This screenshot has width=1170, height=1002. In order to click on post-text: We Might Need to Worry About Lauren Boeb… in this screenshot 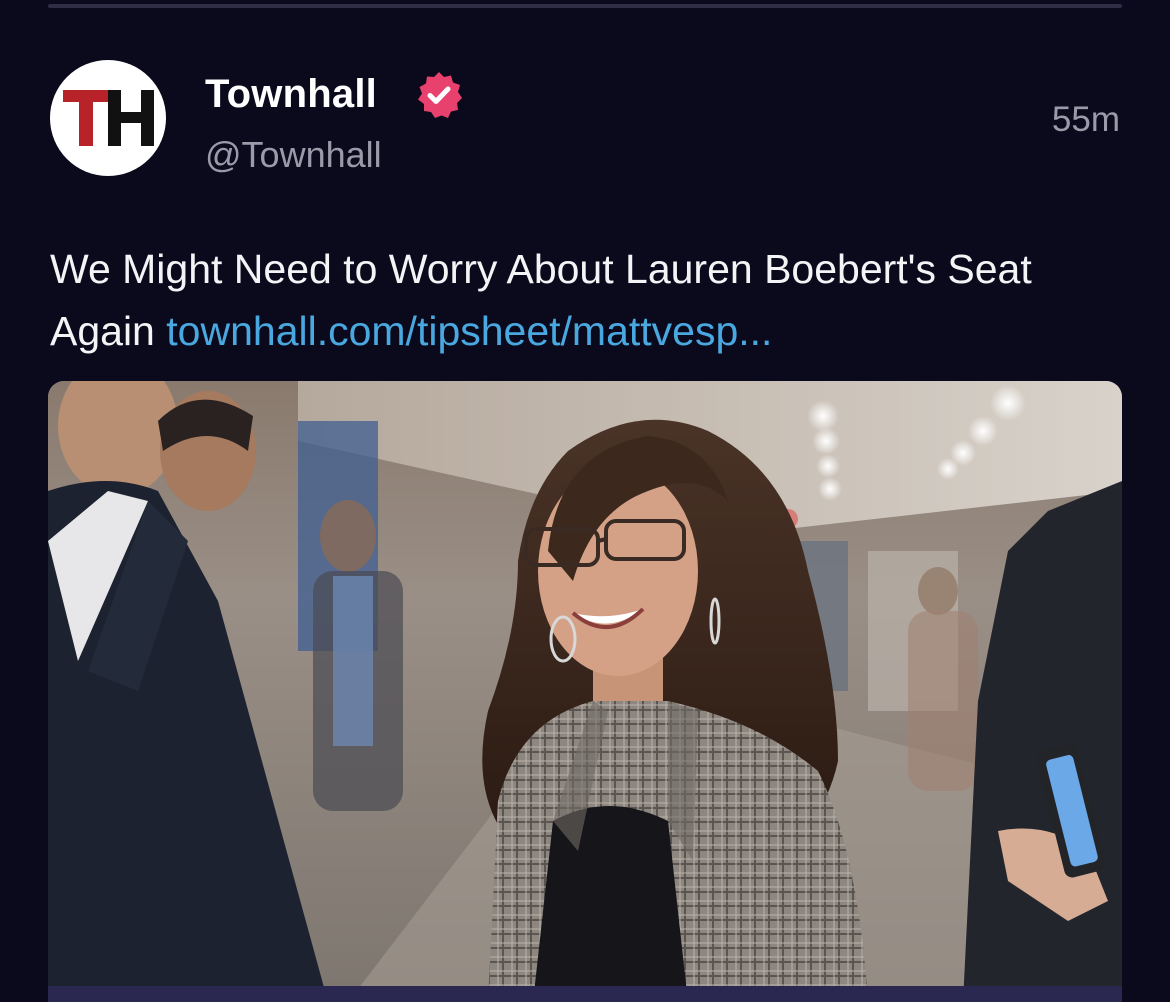, I will do `click(590, 300)`.